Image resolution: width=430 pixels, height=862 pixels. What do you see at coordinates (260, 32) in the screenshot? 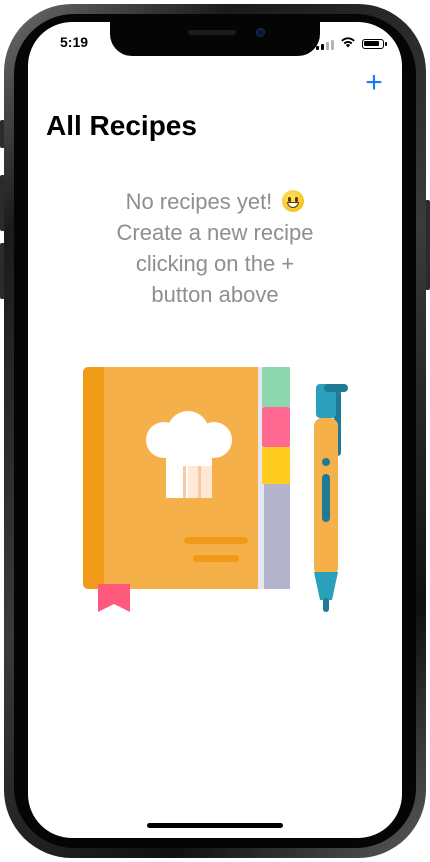
I see `front-camera` at bounding box center [260, 32].